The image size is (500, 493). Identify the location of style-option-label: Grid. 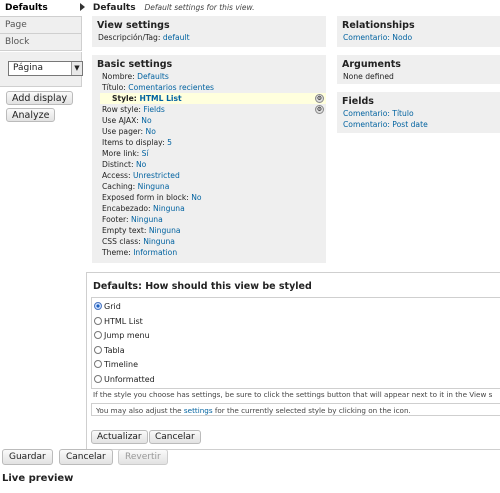
(112, 306).